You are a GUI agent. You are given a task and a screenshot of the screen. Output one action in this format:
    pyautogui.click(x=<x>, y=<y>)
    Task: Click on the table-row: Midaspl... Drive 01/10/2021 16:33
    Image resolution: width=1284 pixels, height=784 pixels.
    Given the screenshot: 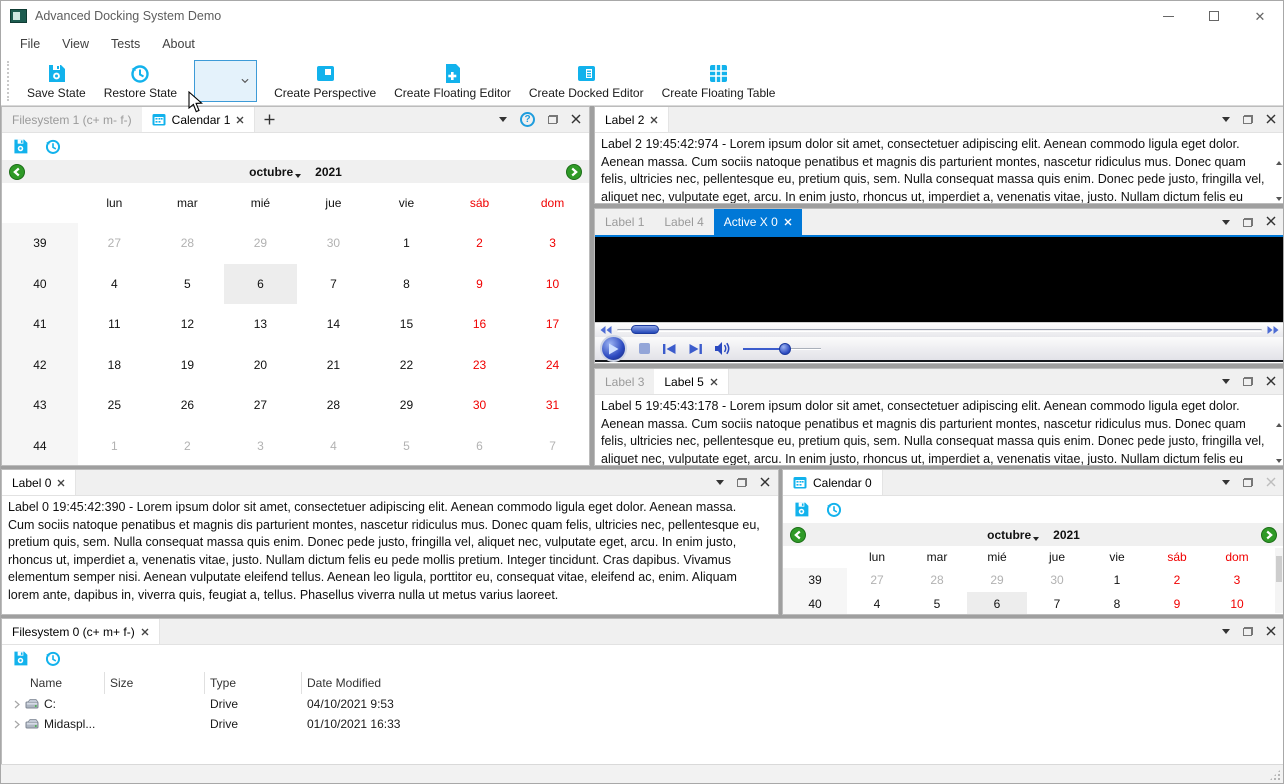 What is the action you would take?
    pyautogui.click(x=642, y=724)
    